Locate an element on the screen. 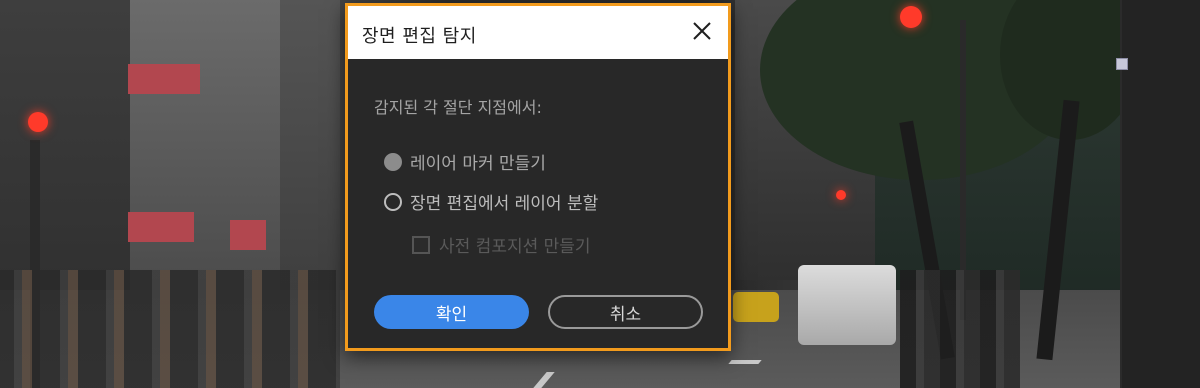 The width and height of the screenshot is (1200, 388). precompose-row: 사전 컴포지션 만들기 is located at coordinates (501, 244).